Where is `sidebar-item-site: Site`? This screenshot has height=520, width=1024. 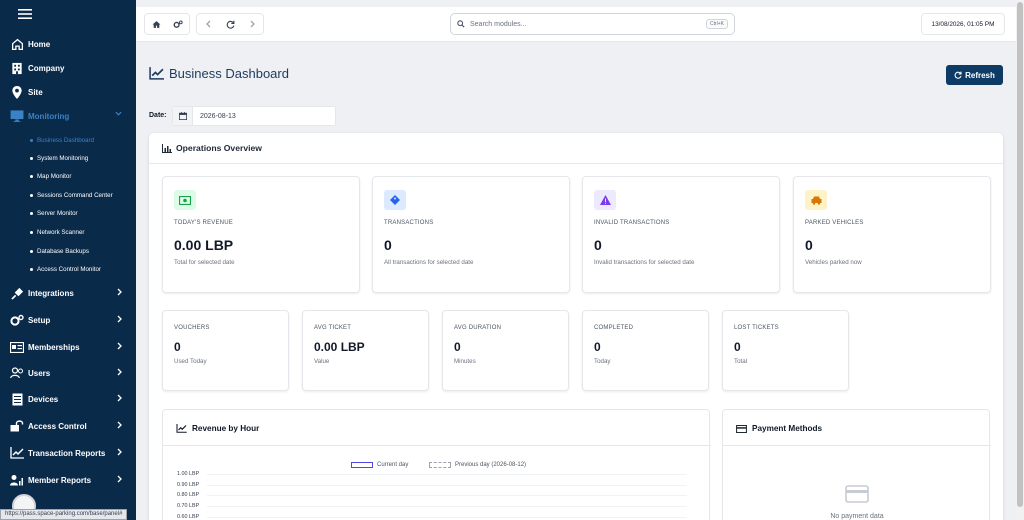 sidebar-item-site: Site is located at coordinates (68, 92).